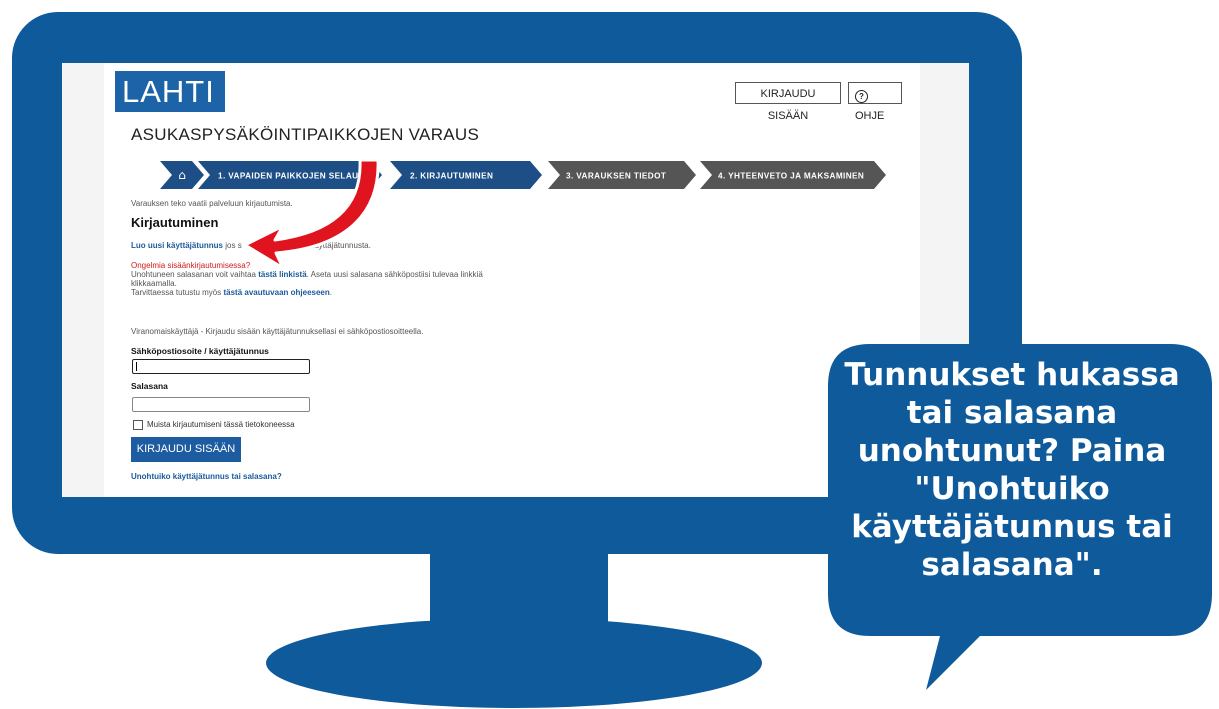 This screenshot has height=709, width=1219. I want to click on callout-line-6: salasana"., so click(1012, 565).